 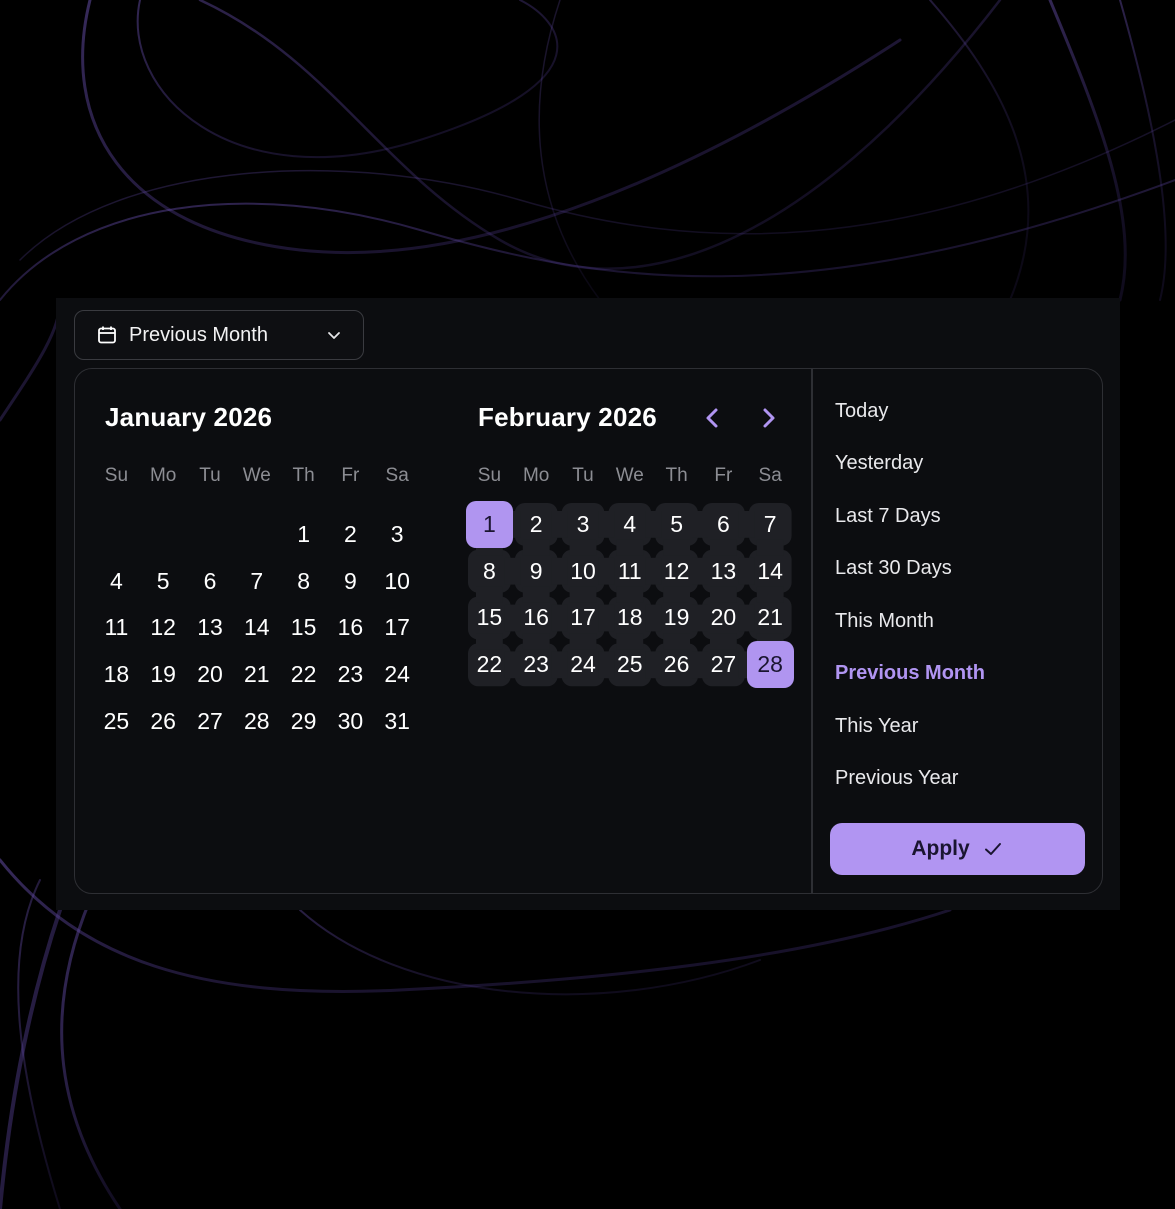 What do you see at coordinates (210, 475) in the screenshot?
I see `weekday-label: Tu` at bounding box center [210, 475].